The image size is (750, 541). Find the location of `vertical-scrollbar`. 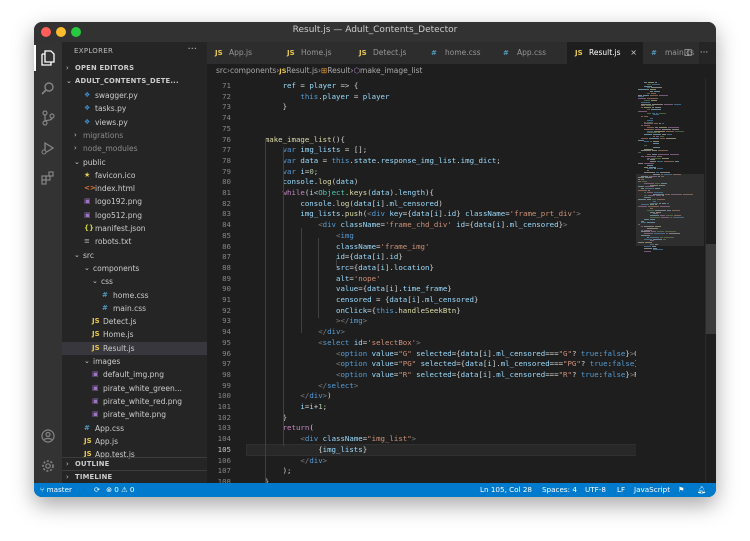

vertical-scrollbar is located at coordinates (710, 280).